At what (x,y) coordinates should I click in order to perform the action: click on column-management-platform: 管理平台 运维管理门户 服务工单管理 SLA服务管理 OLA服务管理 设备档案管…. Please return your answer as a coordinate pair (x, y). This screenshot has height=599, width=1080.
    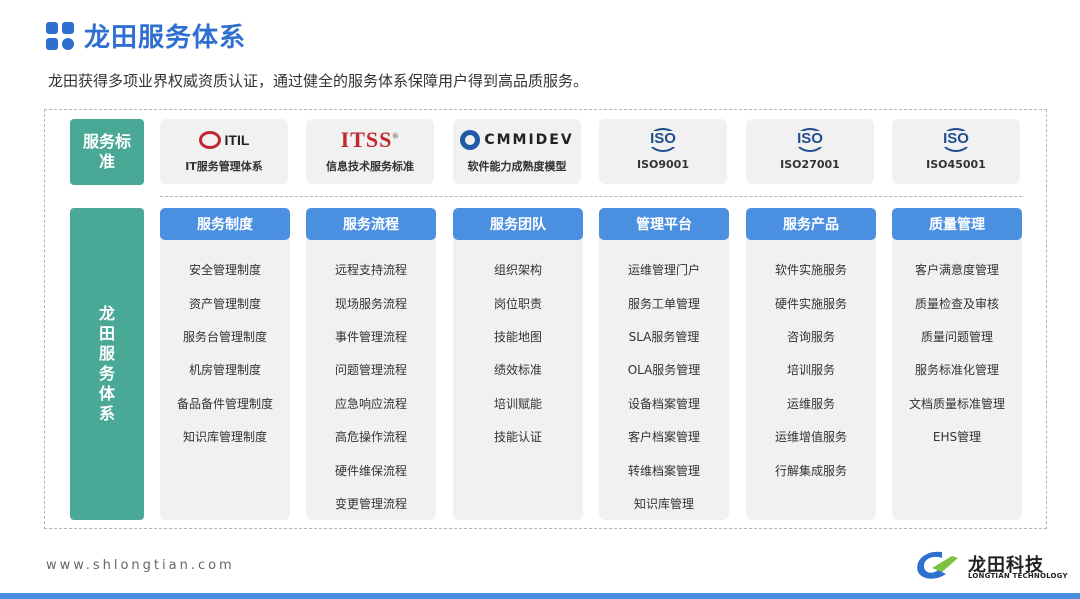
    Looking at the image, I should click on (664, 364).